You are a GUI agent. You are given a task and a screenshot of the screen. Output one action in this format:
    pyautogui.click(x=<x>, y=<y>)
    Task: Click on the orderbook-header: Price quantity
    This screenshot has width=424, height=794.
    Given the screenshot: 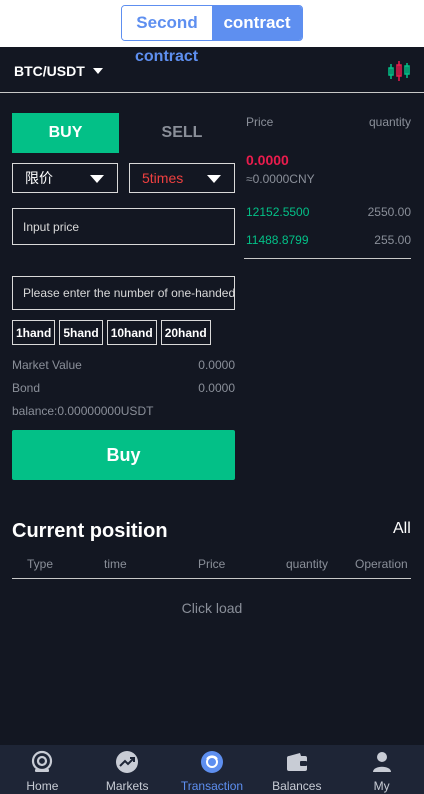 What is the action you would take?
    pyautogui.click(x=328, y=122)
    